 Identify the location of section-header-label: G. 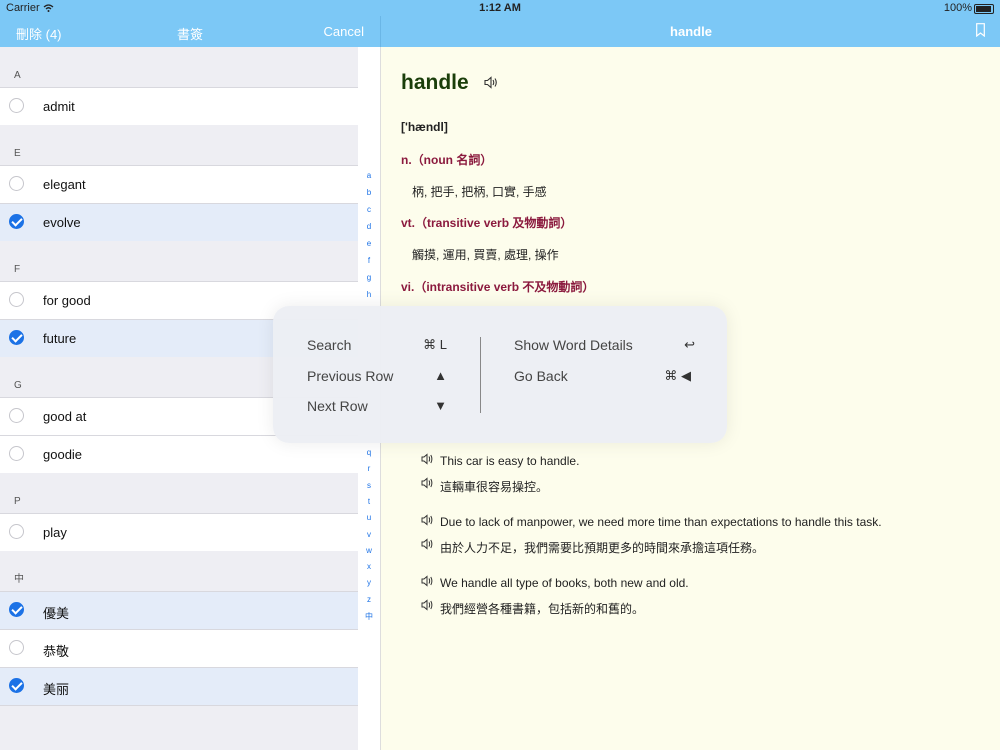
(18, 385).